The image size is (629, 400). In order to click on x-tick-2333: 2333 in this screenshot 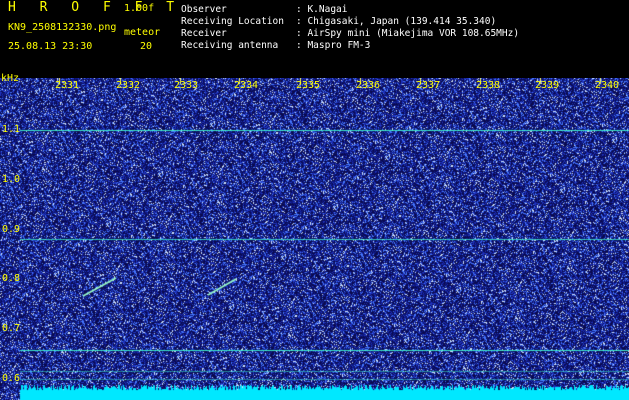, I will do `click(186, 85)`.